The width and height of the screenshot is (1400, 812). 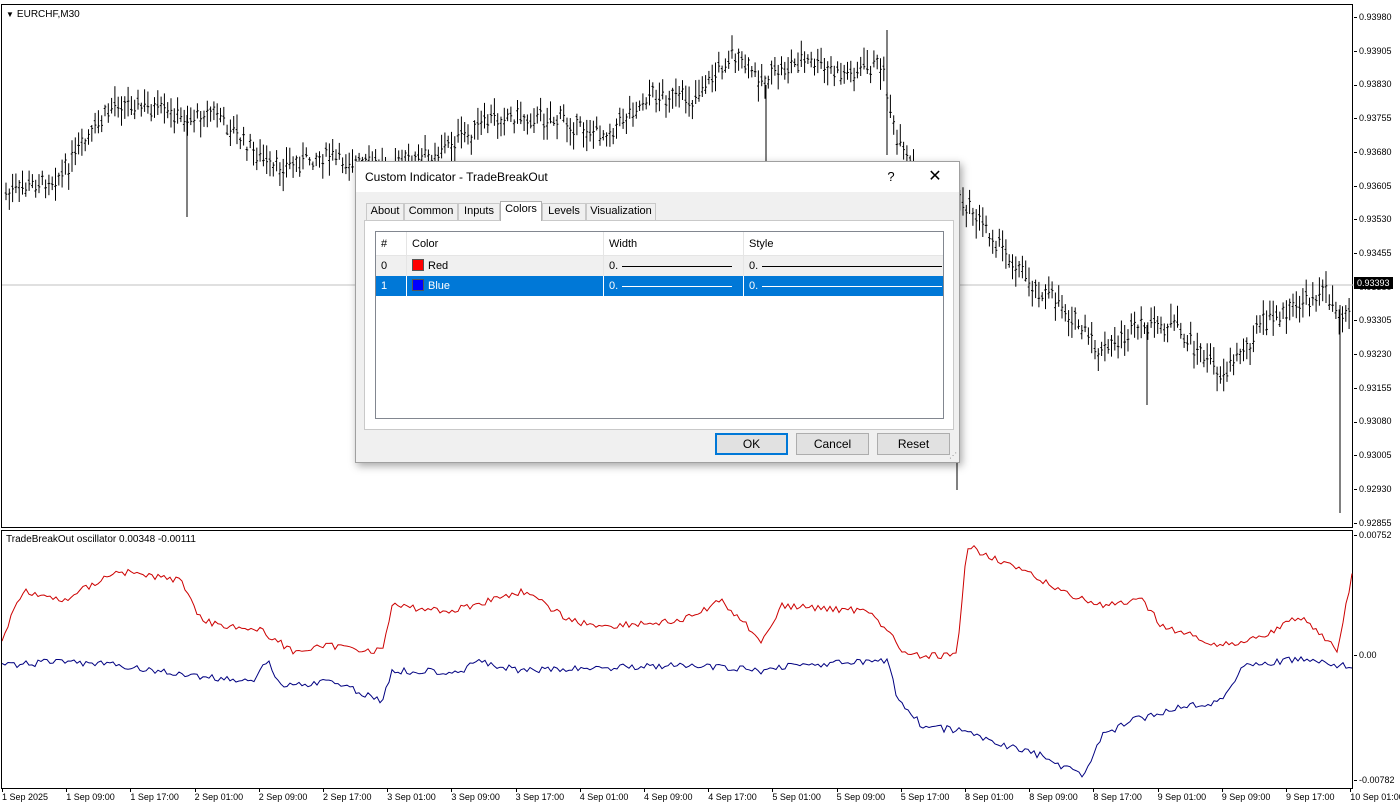 What do you see at coordinates (677, 602) in the screenshot?
I see `oscillator-red-line` at bounding box center [677, 602].